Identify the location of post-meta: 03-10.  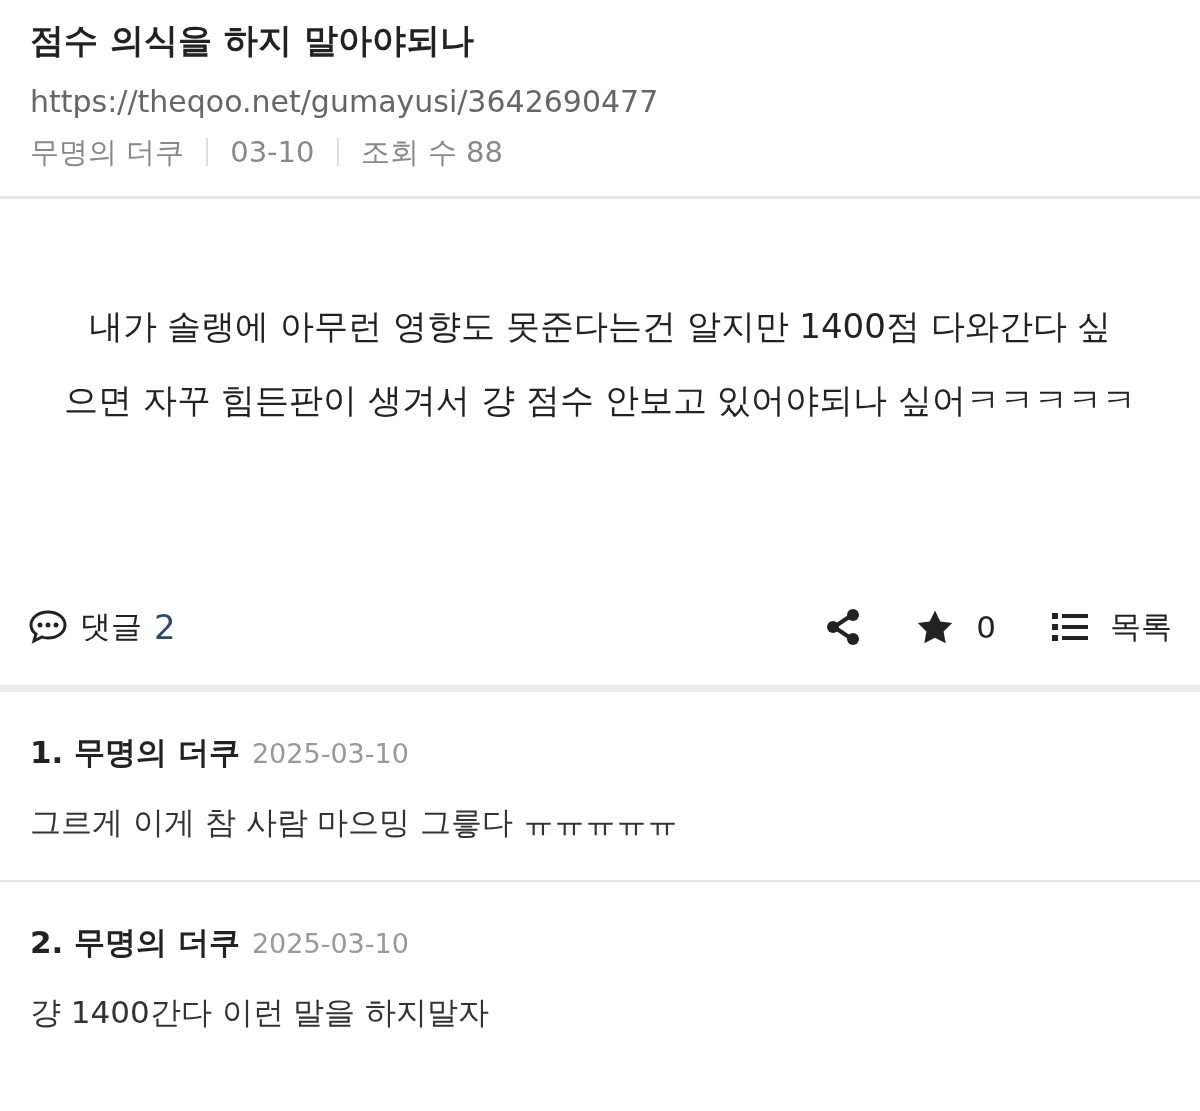
(271, 152).